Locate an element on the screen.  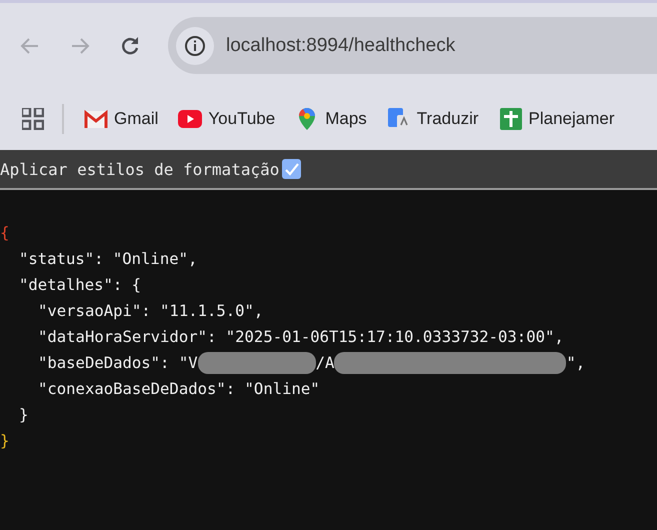
json-text: ", is located at coordinates (576, 363).